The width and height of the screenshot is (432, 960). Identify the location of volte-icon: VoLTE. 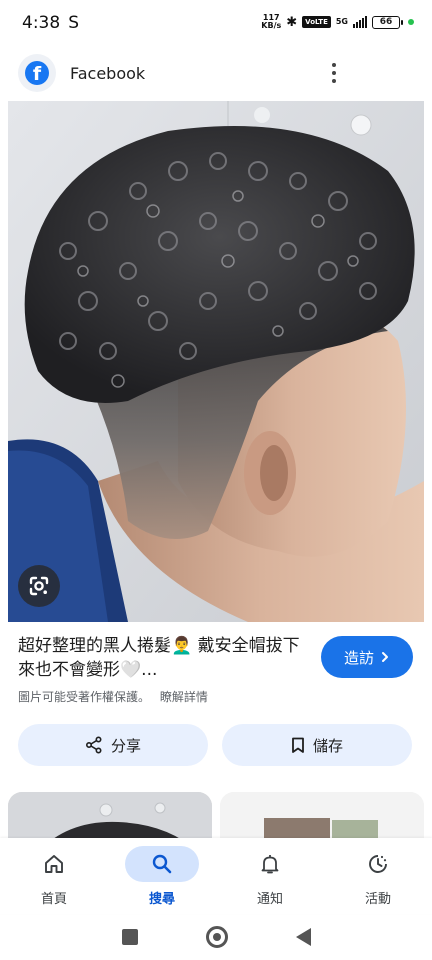
(316, 22).